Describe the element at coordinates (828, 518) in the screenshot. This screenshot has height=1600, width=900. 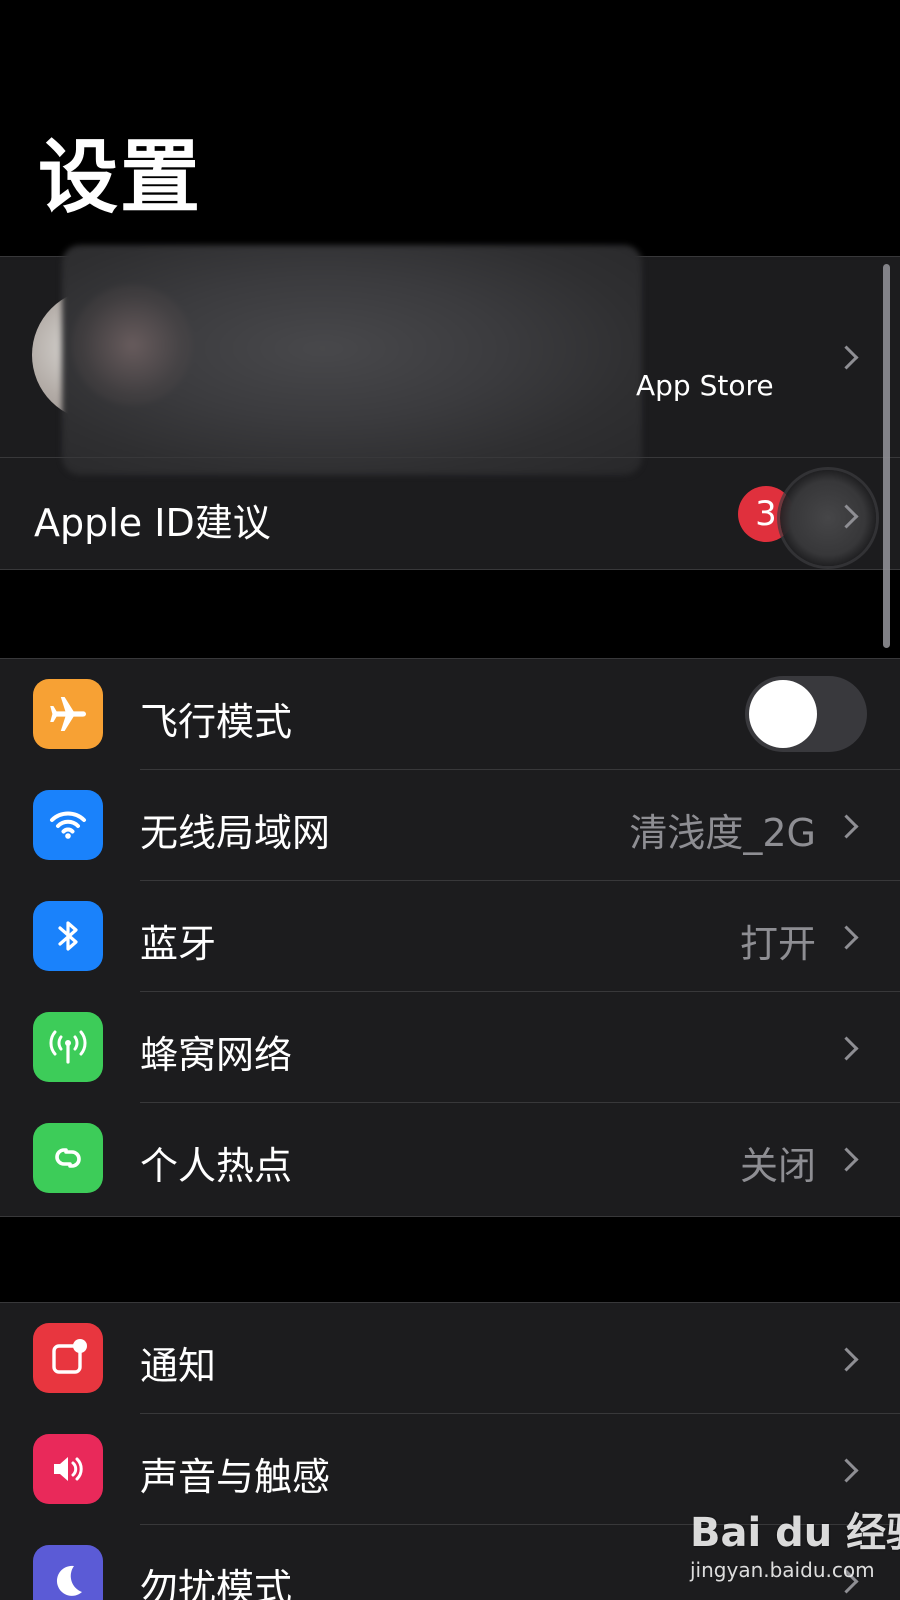
I see `assistive-touch-button` at that location.